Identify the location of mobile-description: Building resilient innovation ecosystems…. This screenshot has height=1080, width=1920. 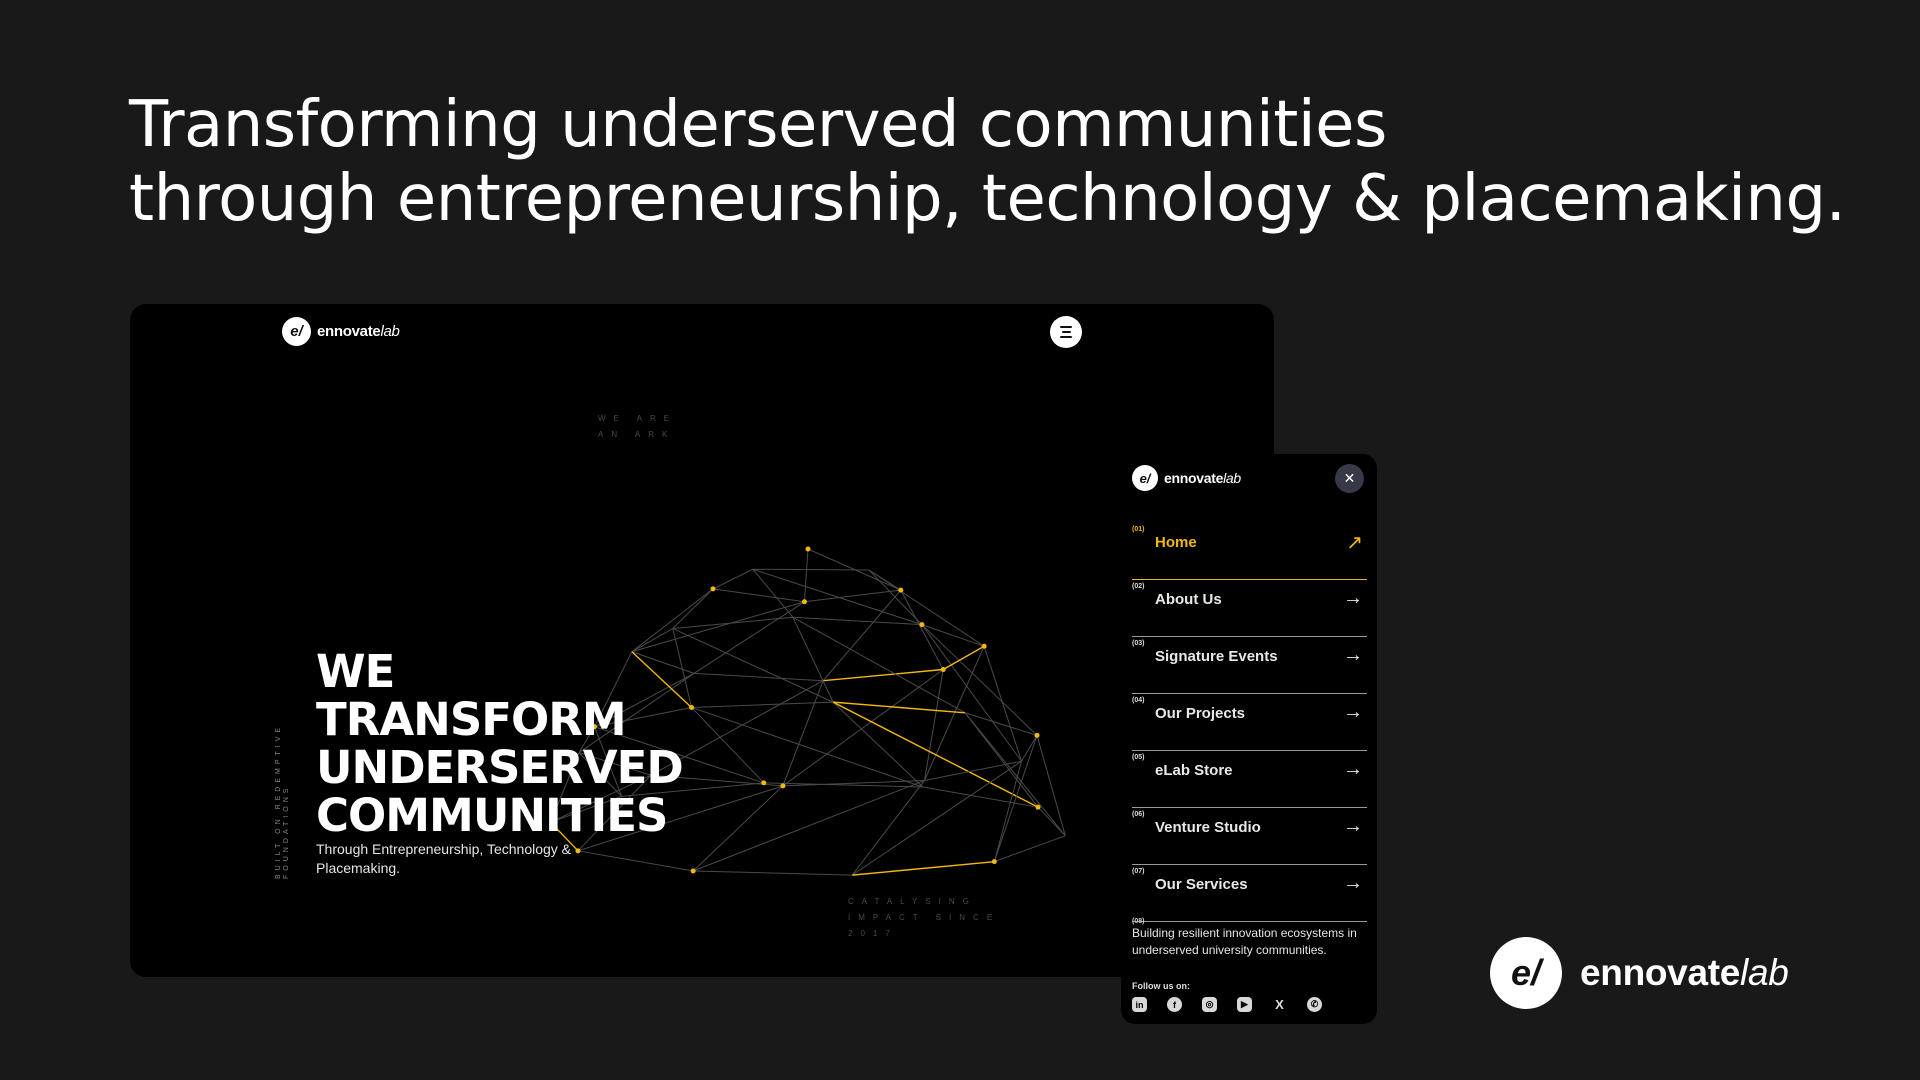
(1244, 941).